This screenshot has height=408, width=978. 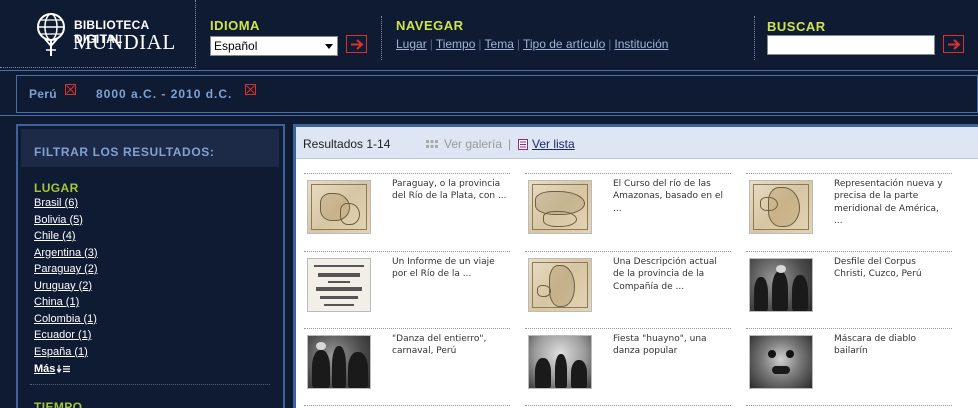 I want to click on chevron-down-icon, so click(x=329, y=46).